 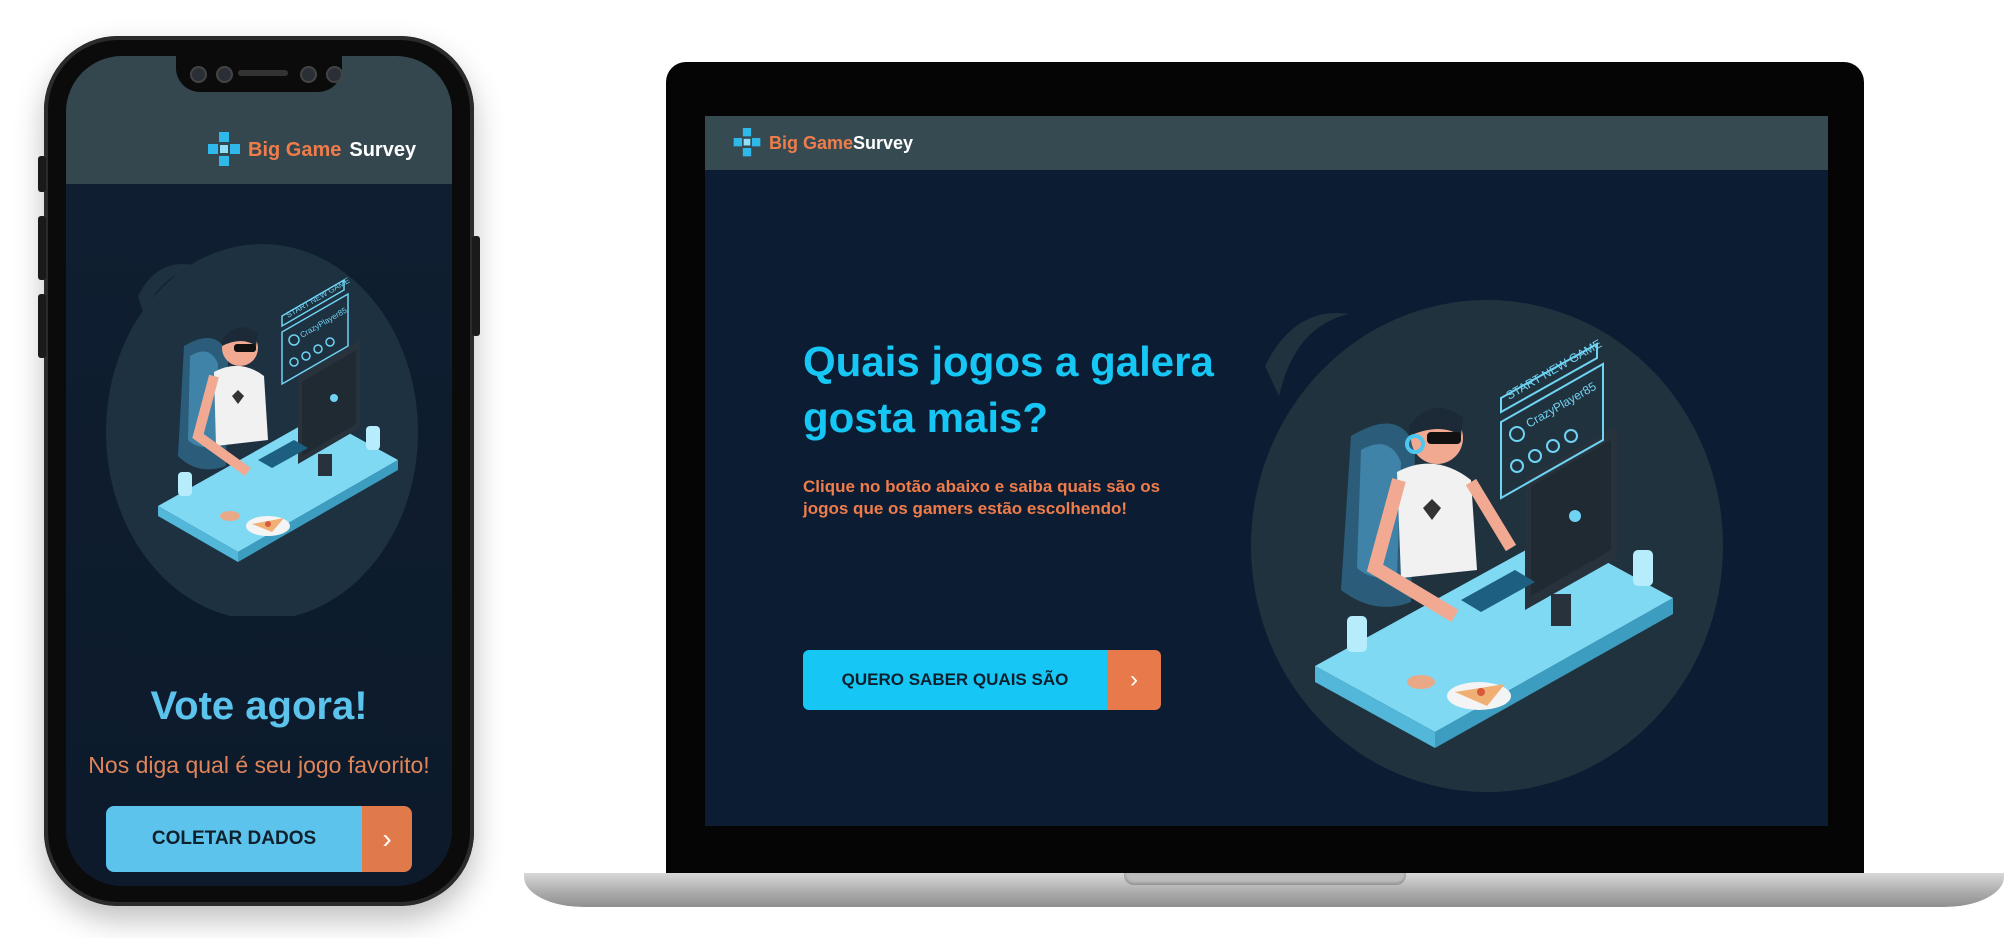 I want to click on see-games-button: QUERO SABER QUAIS SÃO ›, so click(x=982, y=680).